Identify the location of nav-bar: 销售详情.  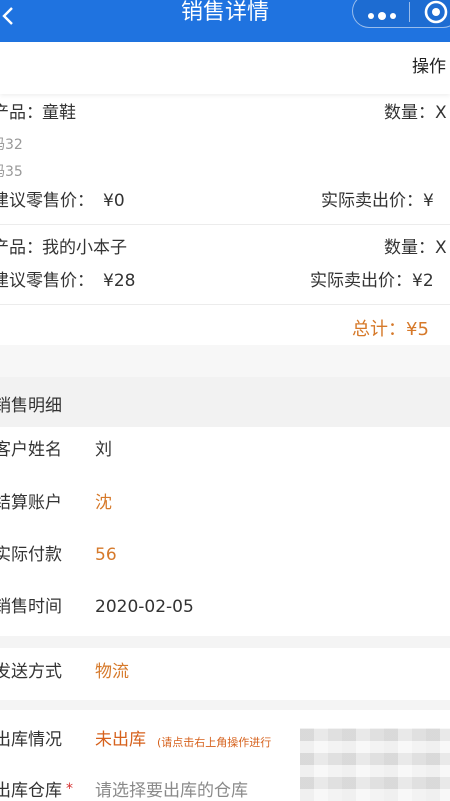
(225, 21).